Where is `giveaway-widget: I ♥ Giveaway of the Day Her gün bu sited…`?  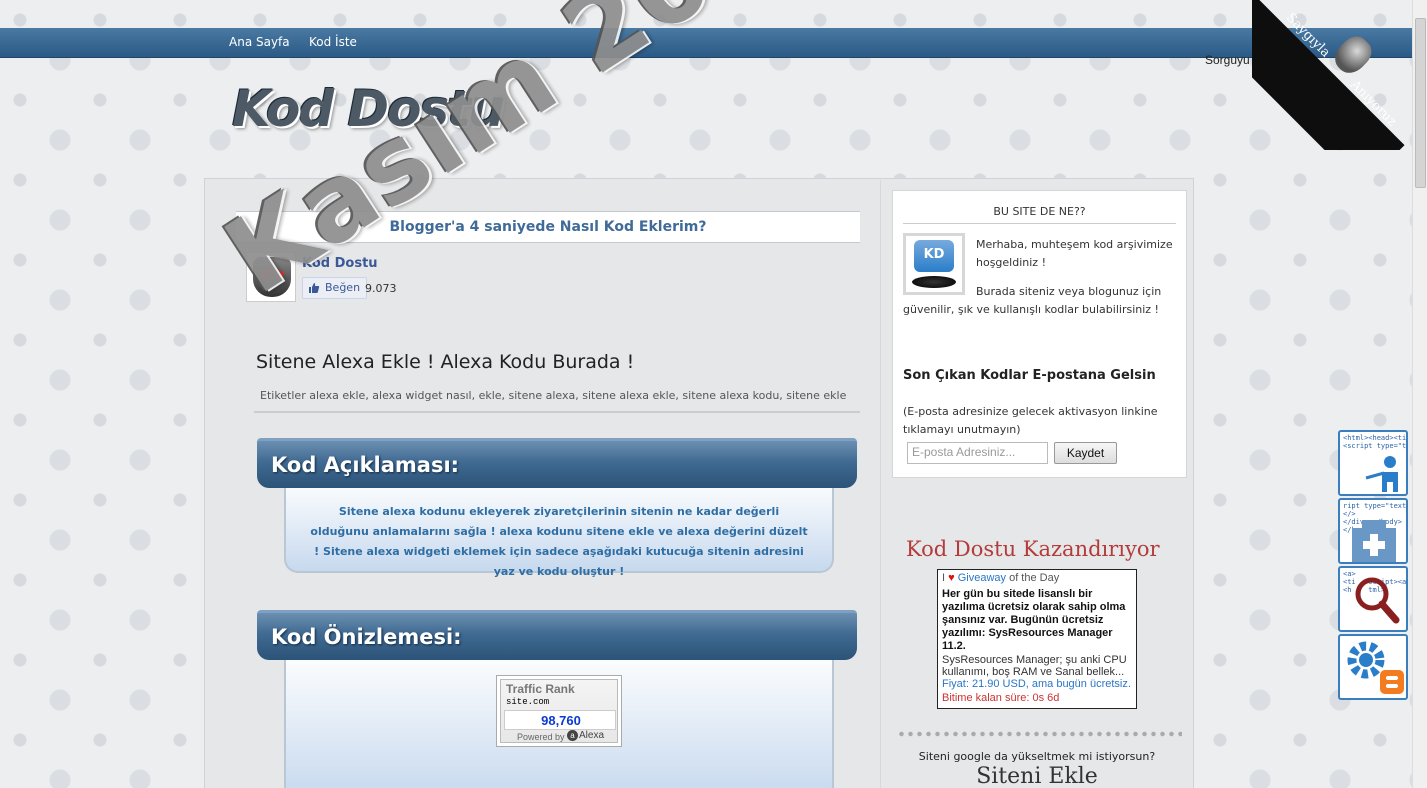
giveaway-widget: I ♥ Giveaway of the Day Her gün bu sited… is located at coordinates (1037, 639).